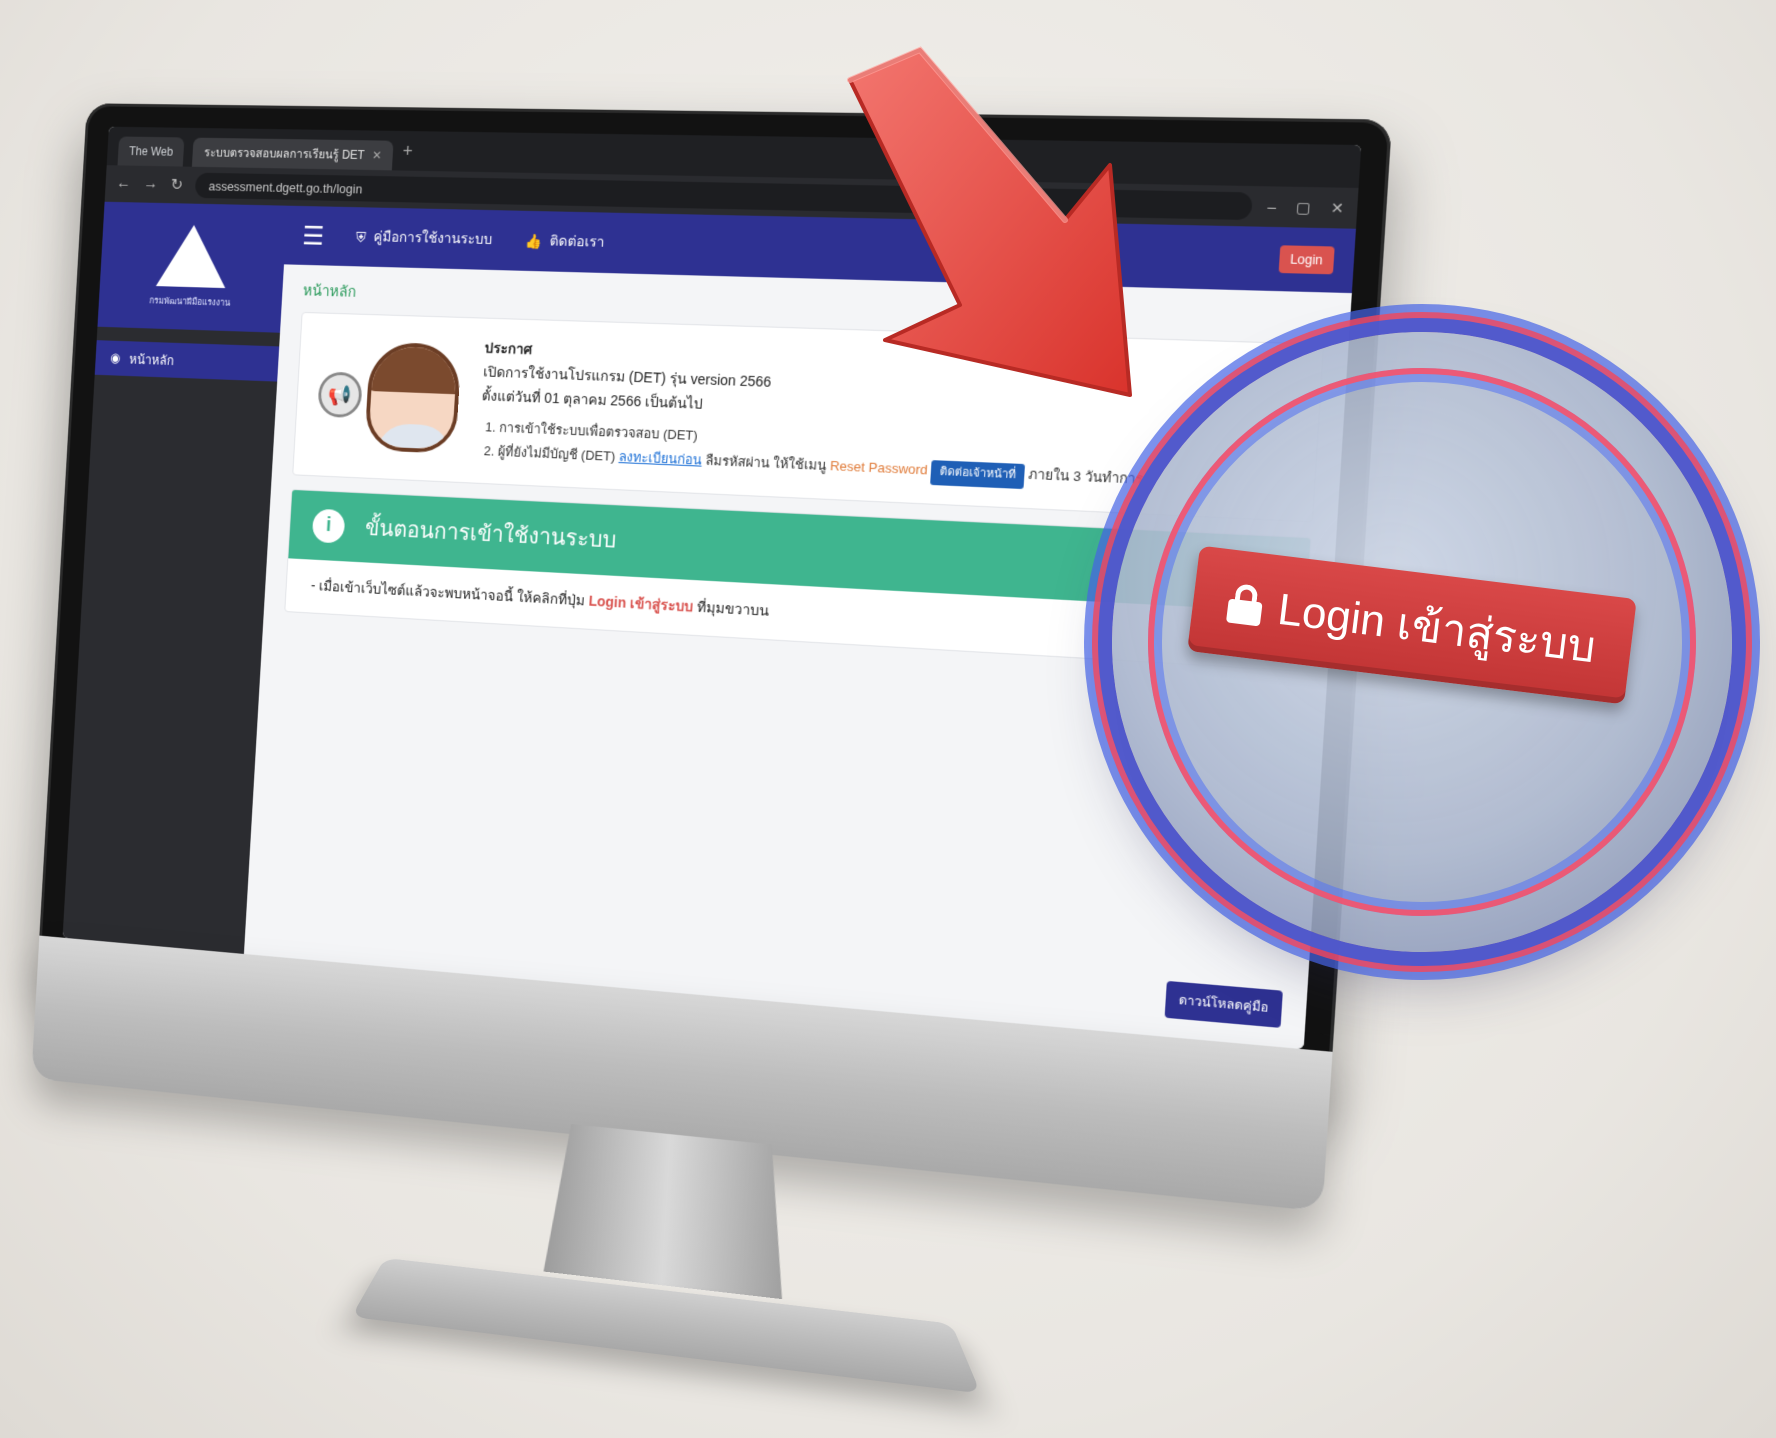 This screenshot has width=1776, height=1438. I want to click on reload-icon: ↻, so click(176, 185).